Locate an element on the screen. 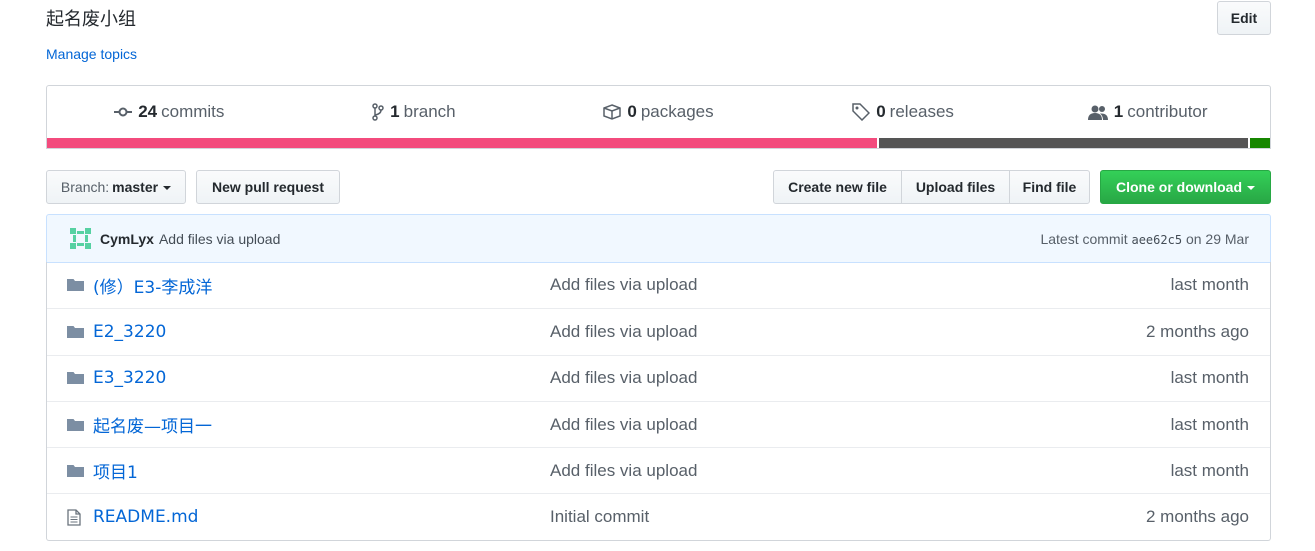 This screenshot has height=551, width=1315. stat-packages: 0 packages is located at coordinates (658, 112).